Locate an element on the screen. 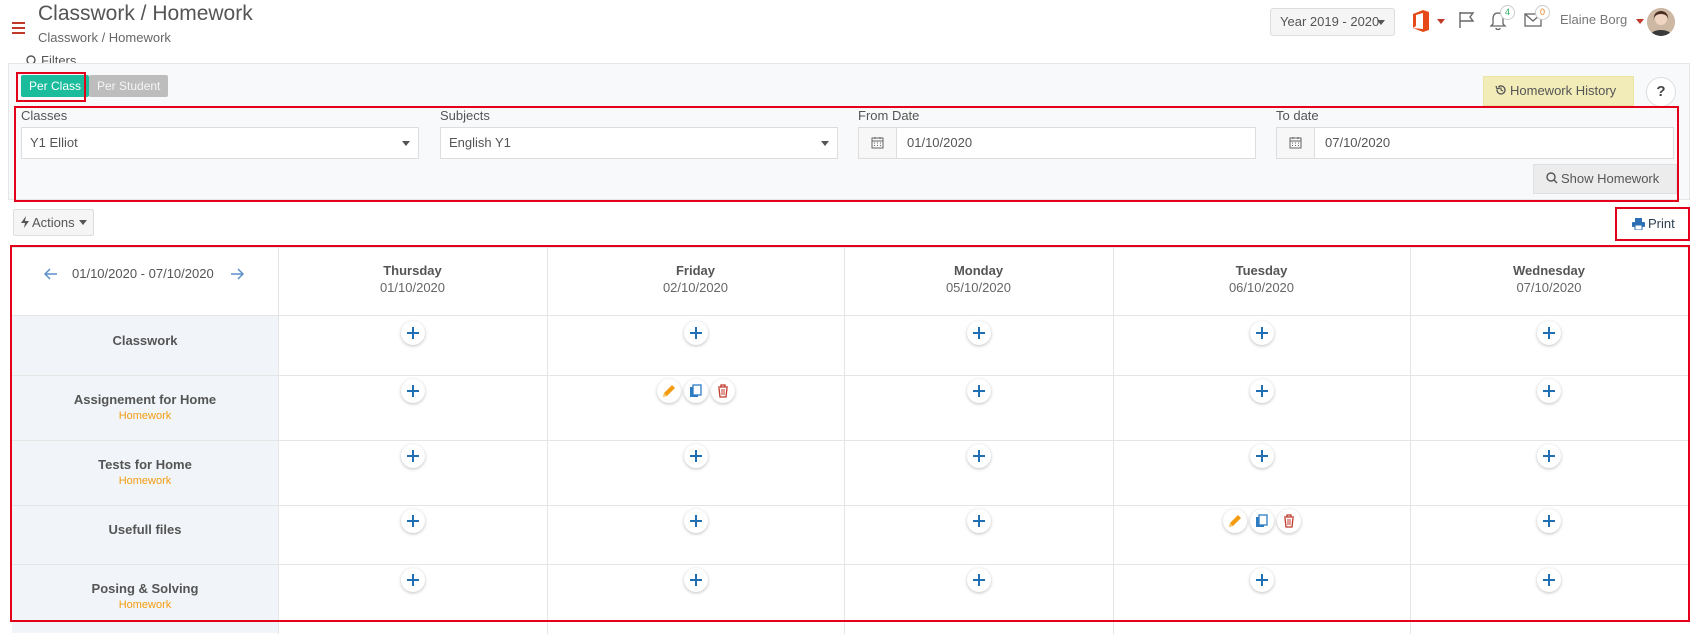 The width and height of the screenshot is (1697, 635). arrow-right-icon is located at coordinates (237, 274).